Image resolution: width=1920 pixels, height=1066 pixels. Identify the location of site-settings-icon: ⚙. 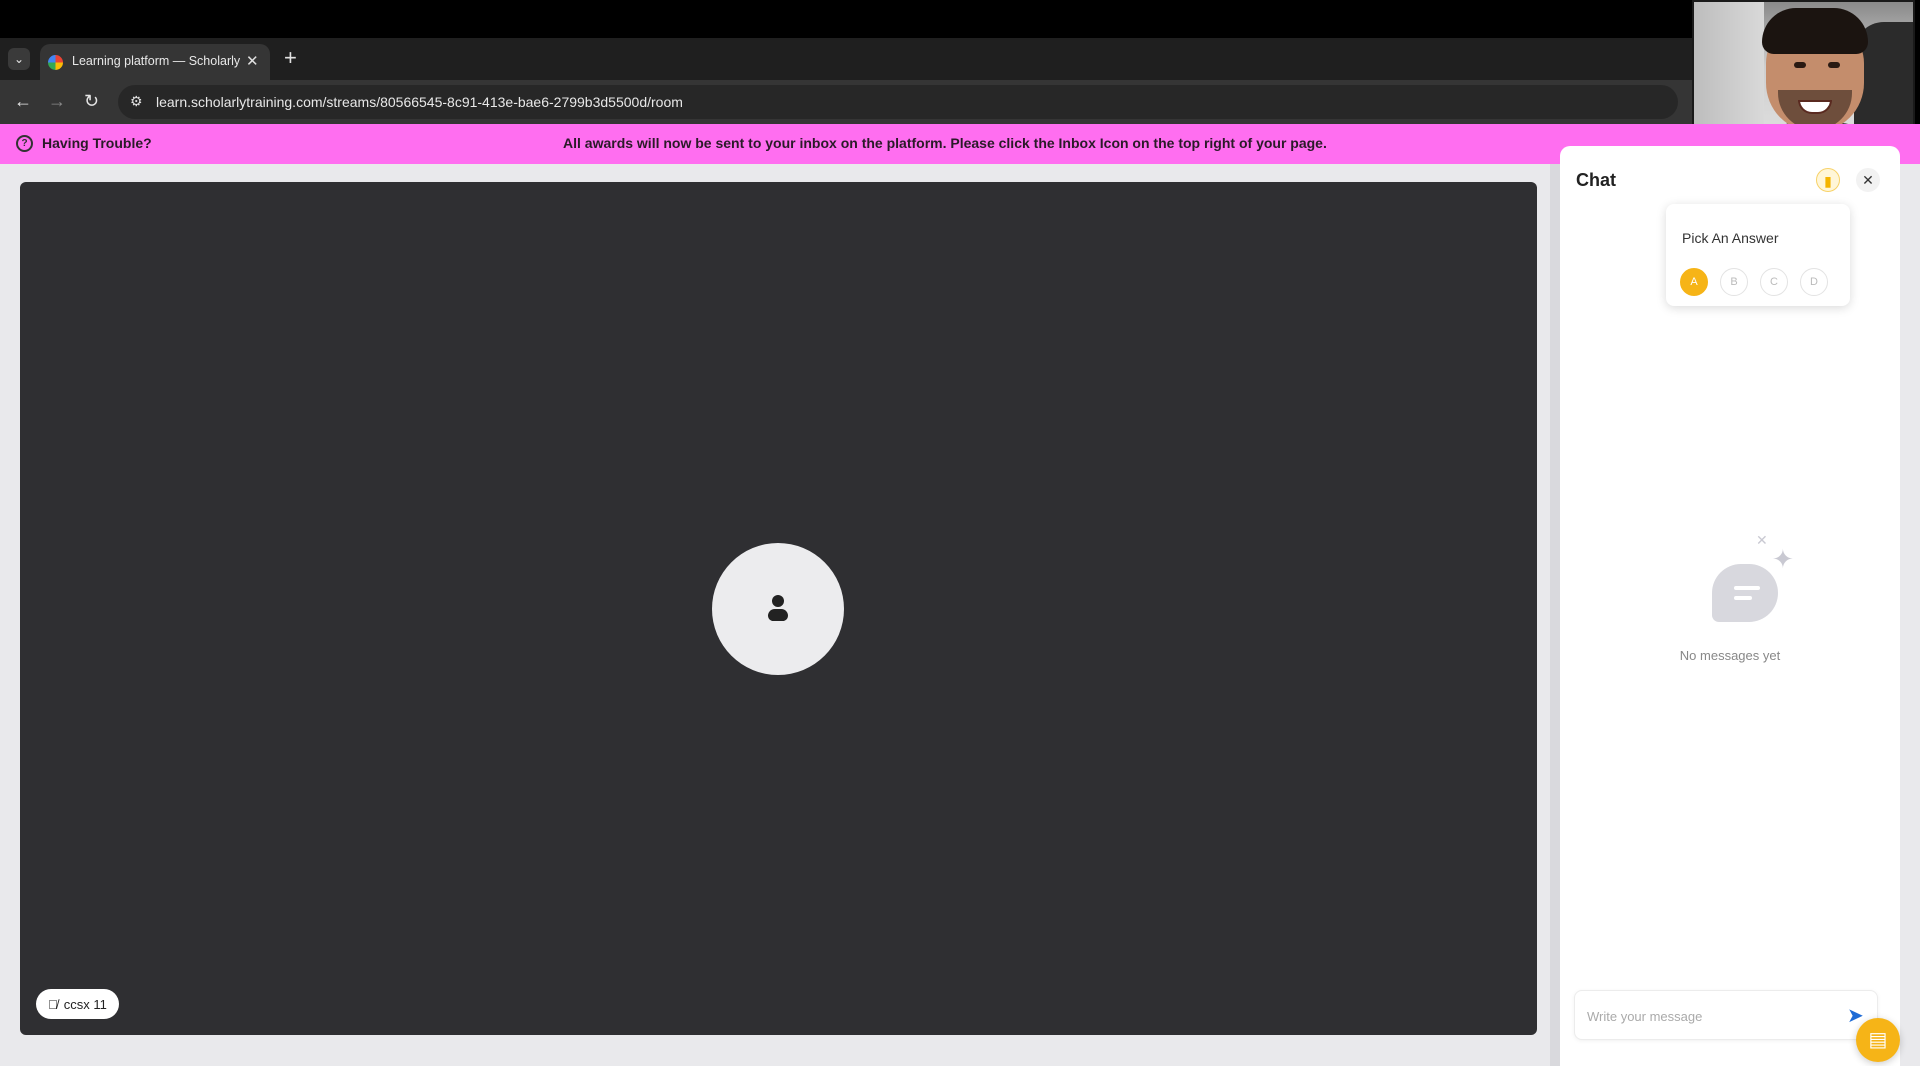
(136, 101).